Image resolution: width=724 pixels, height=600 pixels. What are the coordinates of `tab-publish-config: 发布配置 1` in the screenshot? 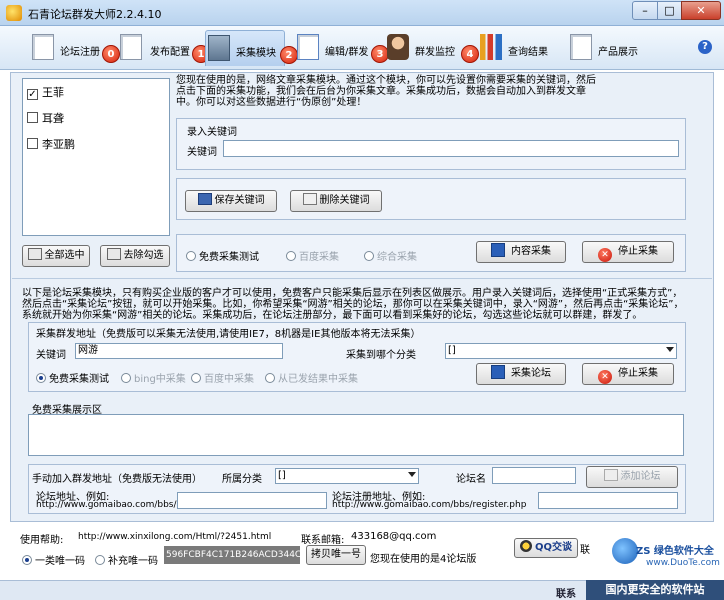 It's located at (165, 48).